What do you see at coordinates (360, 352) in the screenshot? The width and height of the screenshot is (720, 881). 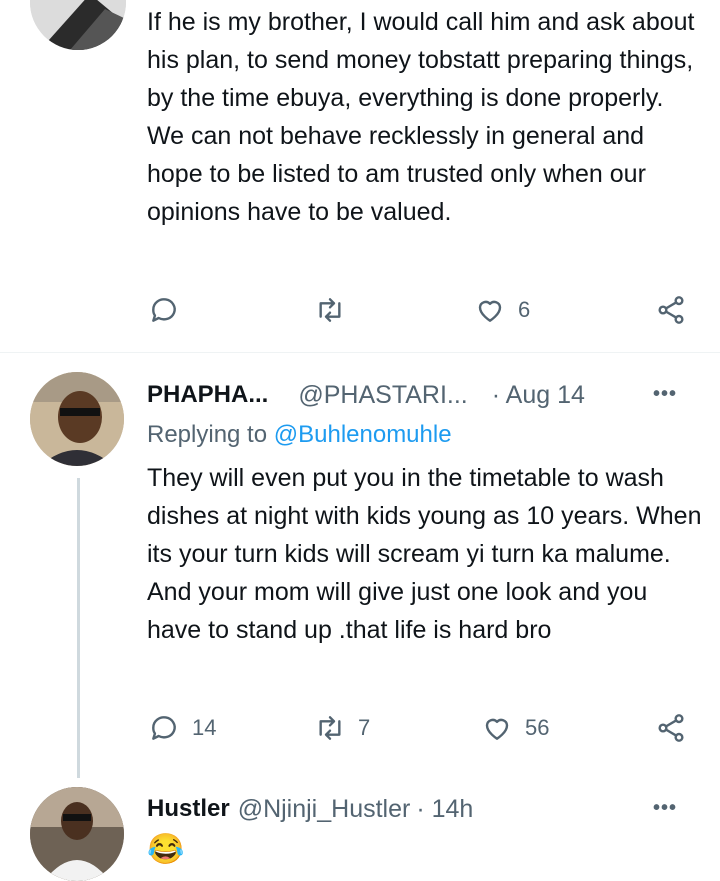 I see `divider` at bounding box center [360, 352].